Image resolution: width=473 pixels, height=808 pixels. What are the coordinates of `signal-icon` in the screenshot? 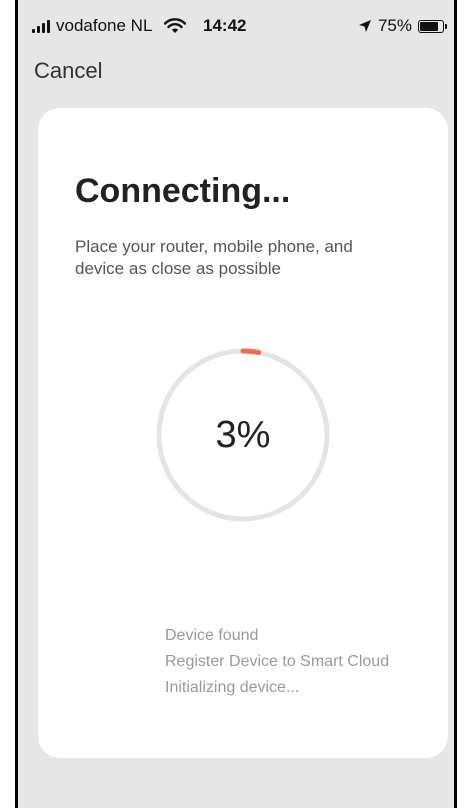 It's located at (41, 26).